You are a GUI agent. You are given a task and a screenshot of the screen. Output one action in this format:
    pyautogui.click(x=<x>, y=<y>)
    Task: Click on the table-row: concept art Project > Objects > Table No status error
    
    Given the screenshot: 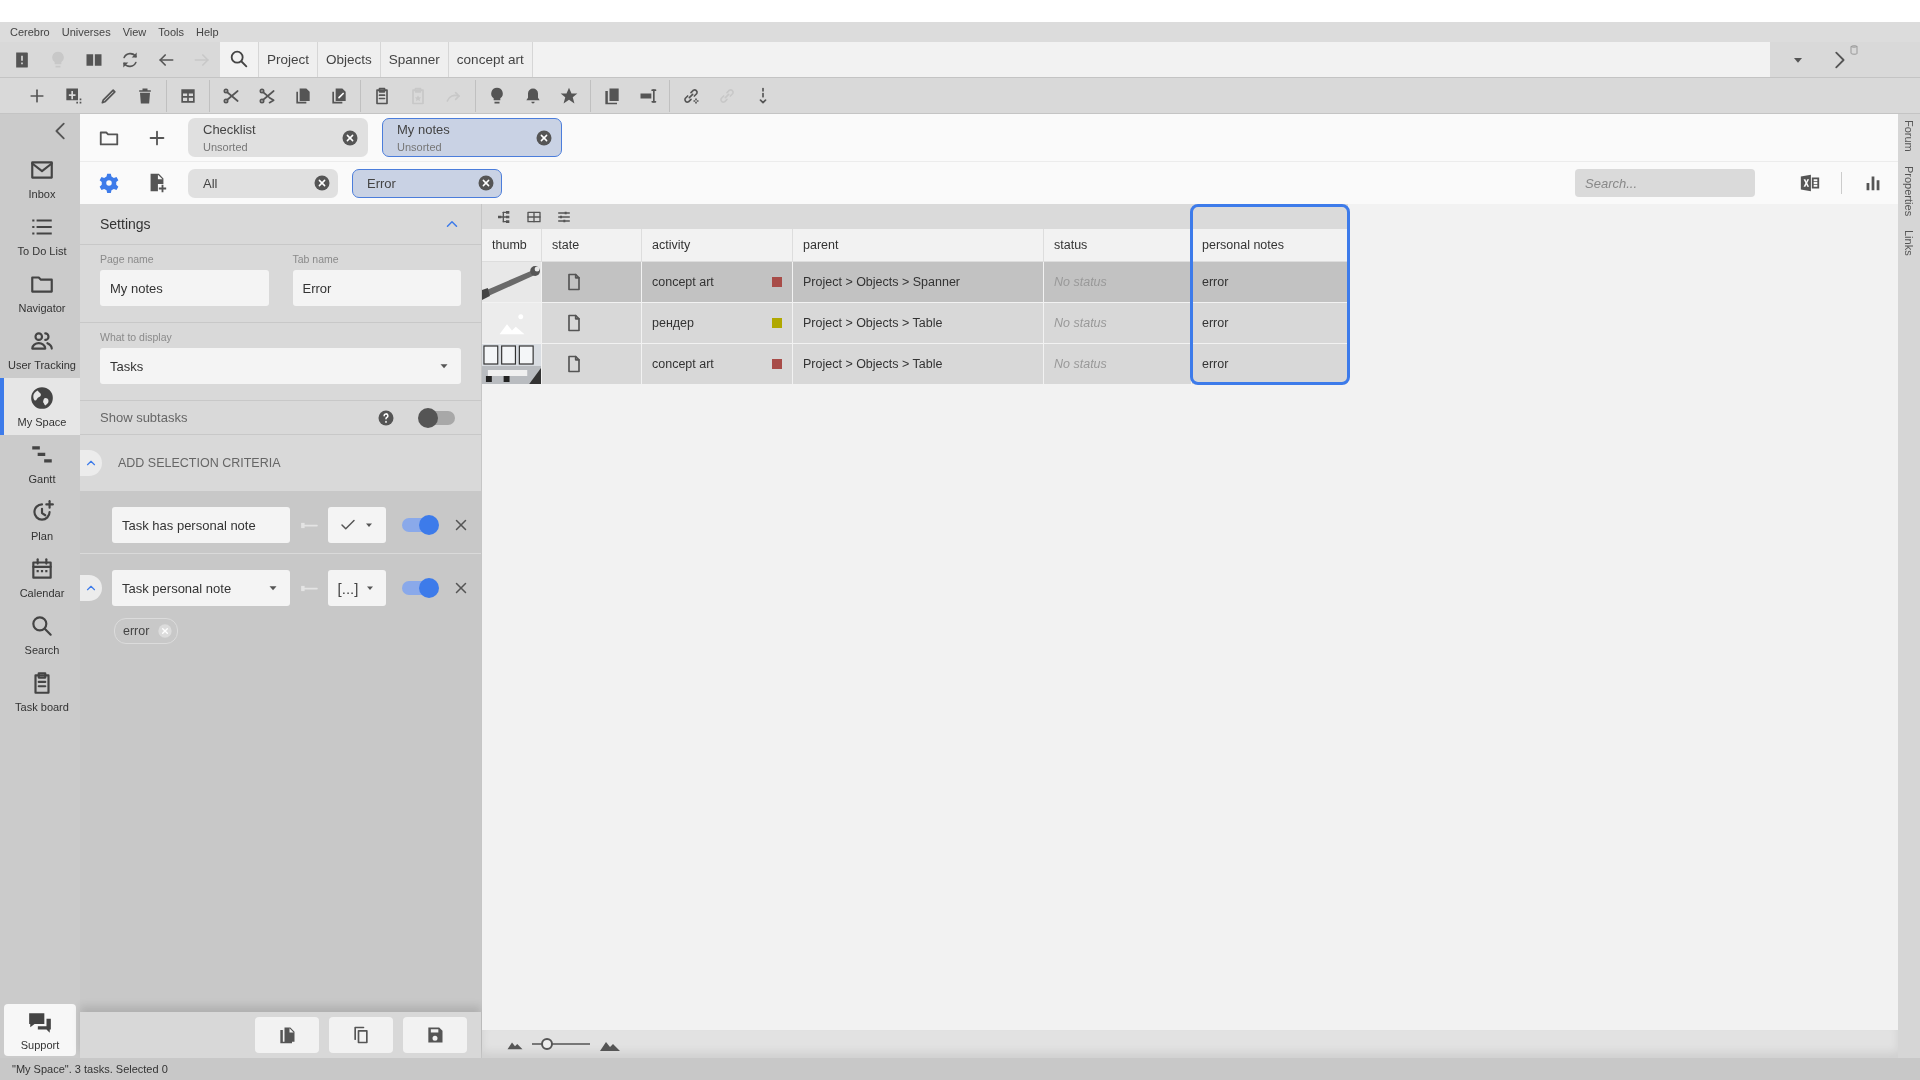 What is the action you would take?
    pyautogui.click(x=915, y=364)
    